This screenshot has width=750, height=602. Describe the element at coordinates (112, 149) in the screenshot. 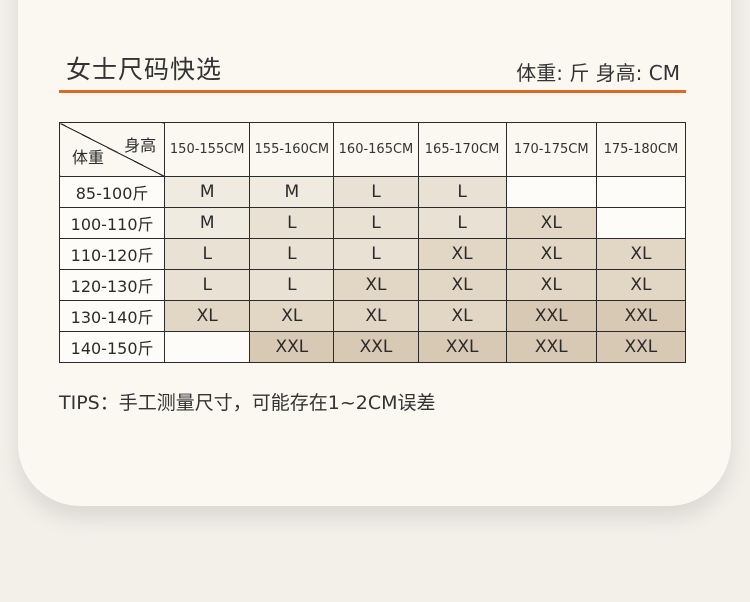

I see `corner-header-cell: 身高 体重` at that location.